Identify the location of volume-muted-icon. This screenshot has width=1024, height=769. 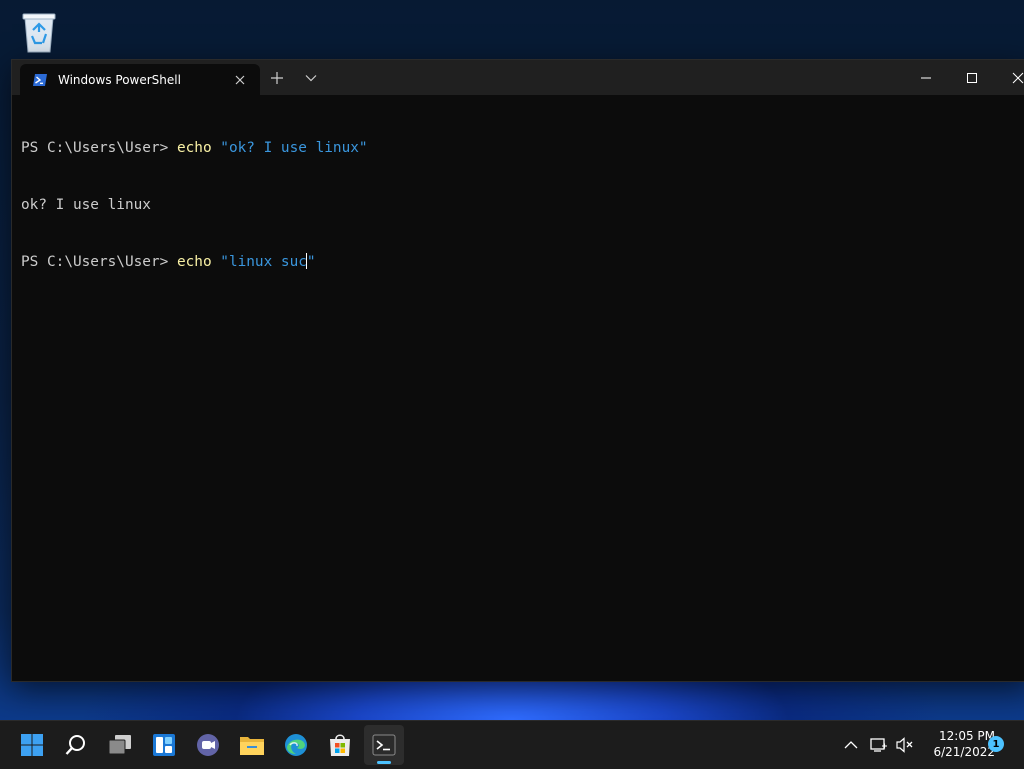
(905, 745).